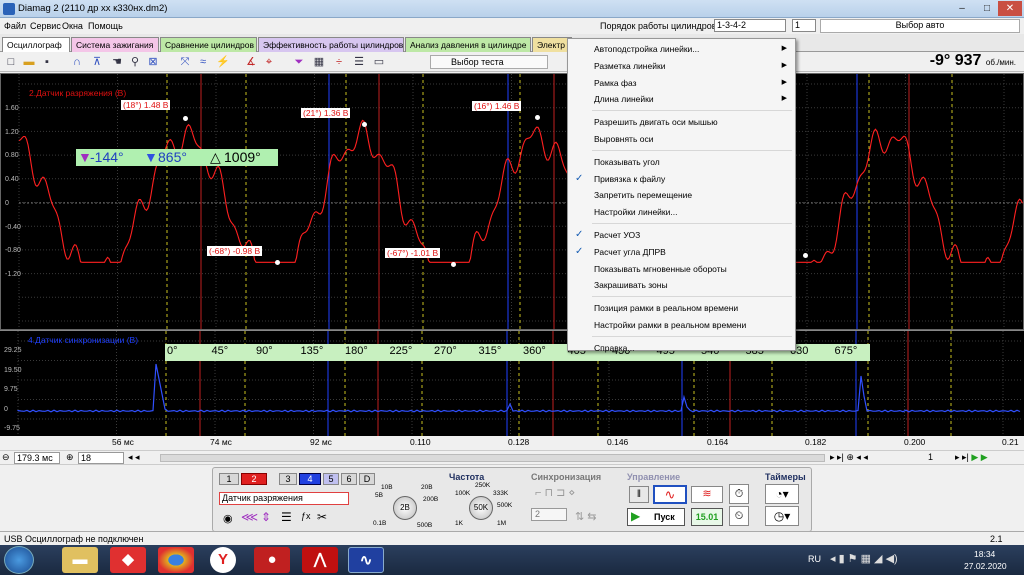  What do you see at coordinates (45, 26) in the screenshot?
I see `menu-service: Сервис` at bounding box center [45, 26].